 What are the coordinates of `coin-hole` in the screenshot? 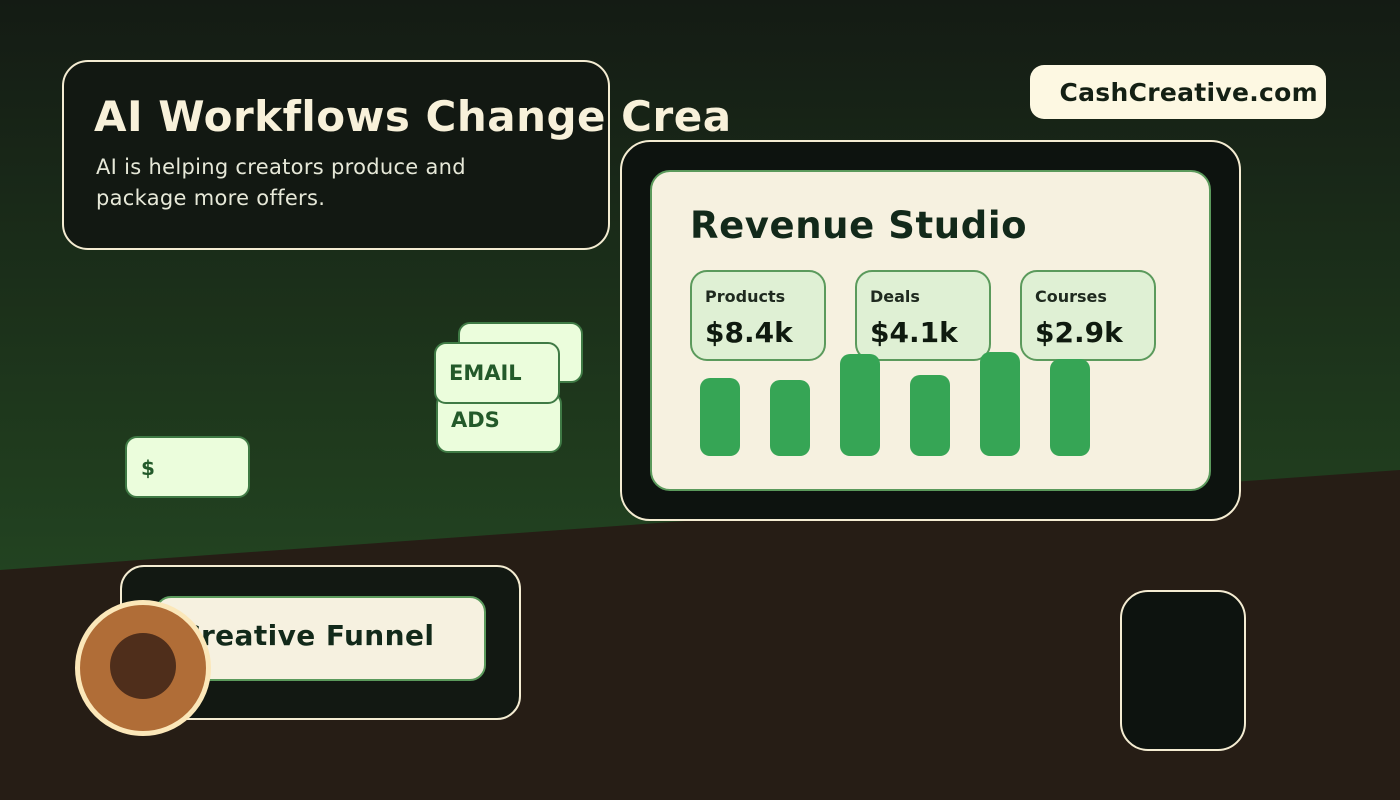 It's located at (143, 666).